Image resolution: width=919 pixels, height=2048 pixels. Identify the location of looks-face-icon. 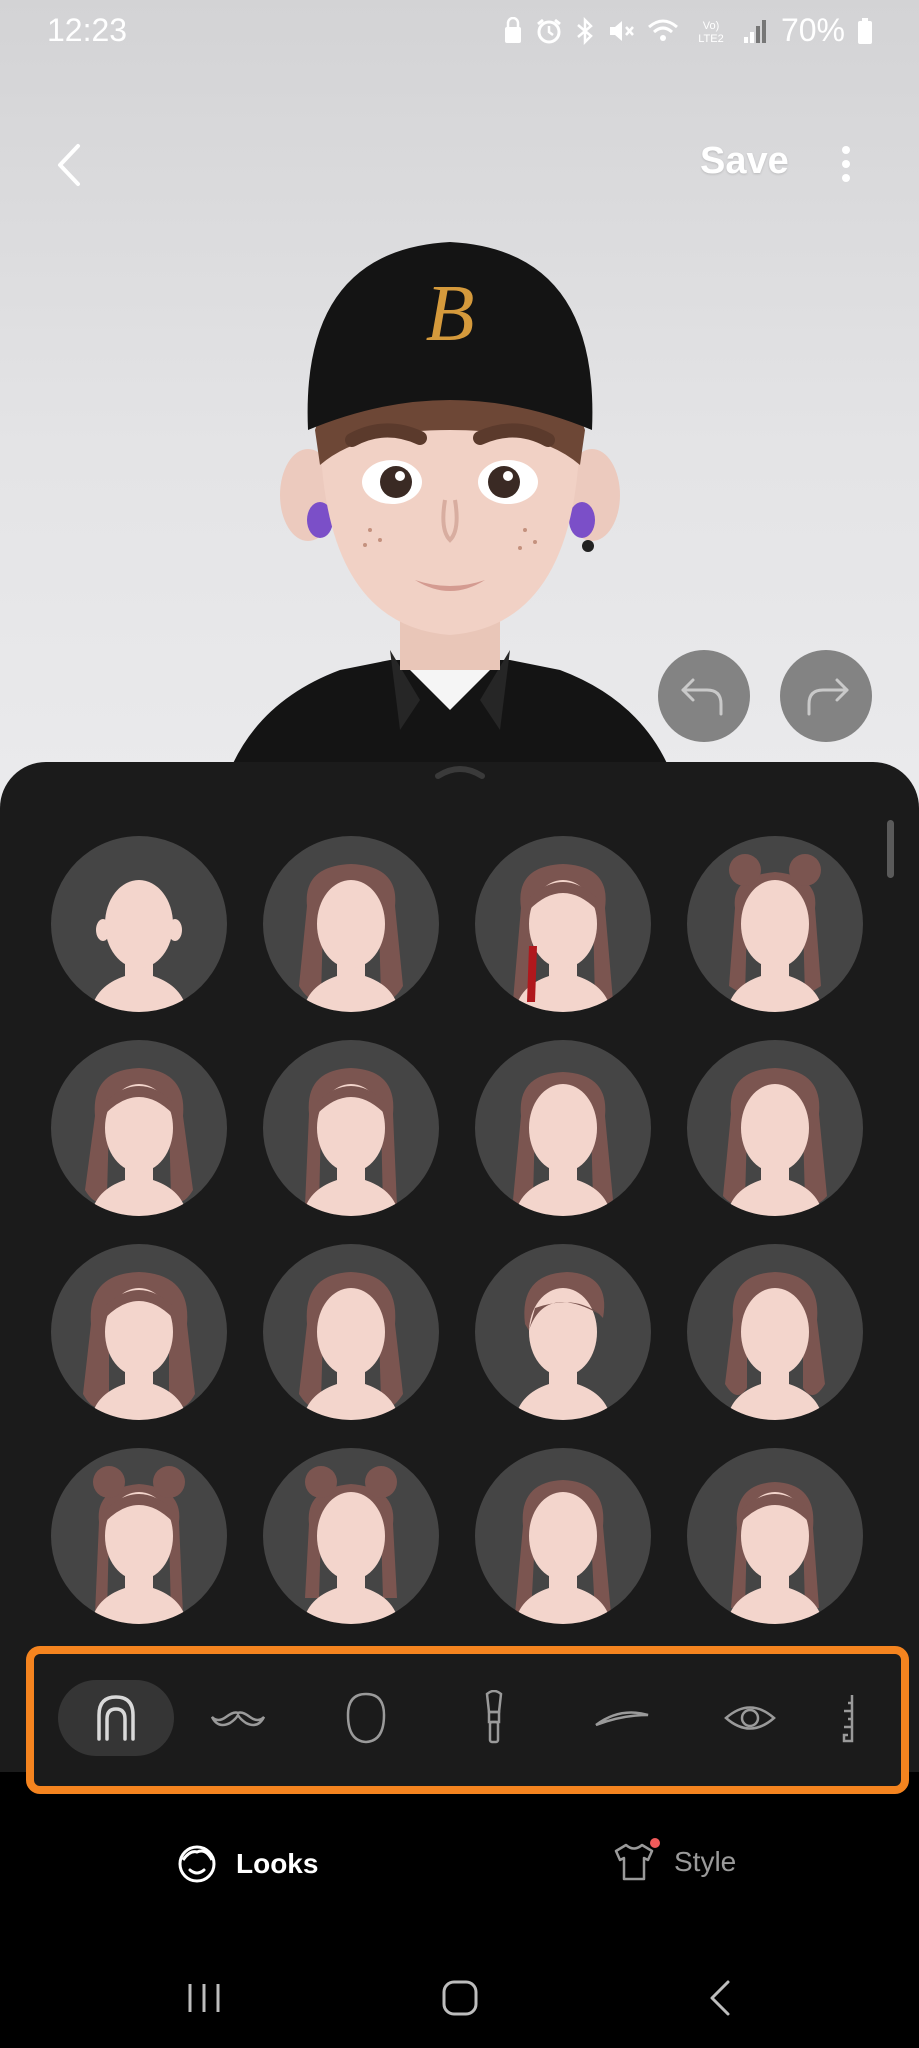
(197, 1864).